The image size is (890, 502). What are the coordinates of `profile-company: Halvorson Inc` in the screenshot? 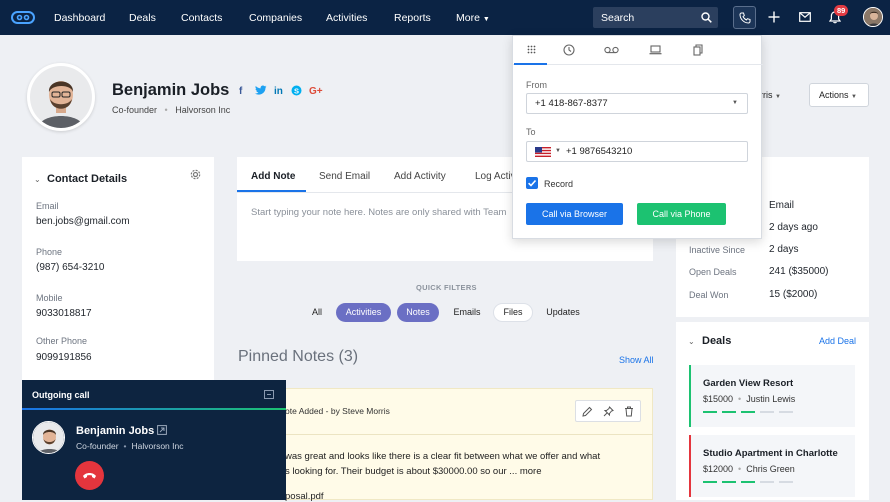 It's located at (203, 110).